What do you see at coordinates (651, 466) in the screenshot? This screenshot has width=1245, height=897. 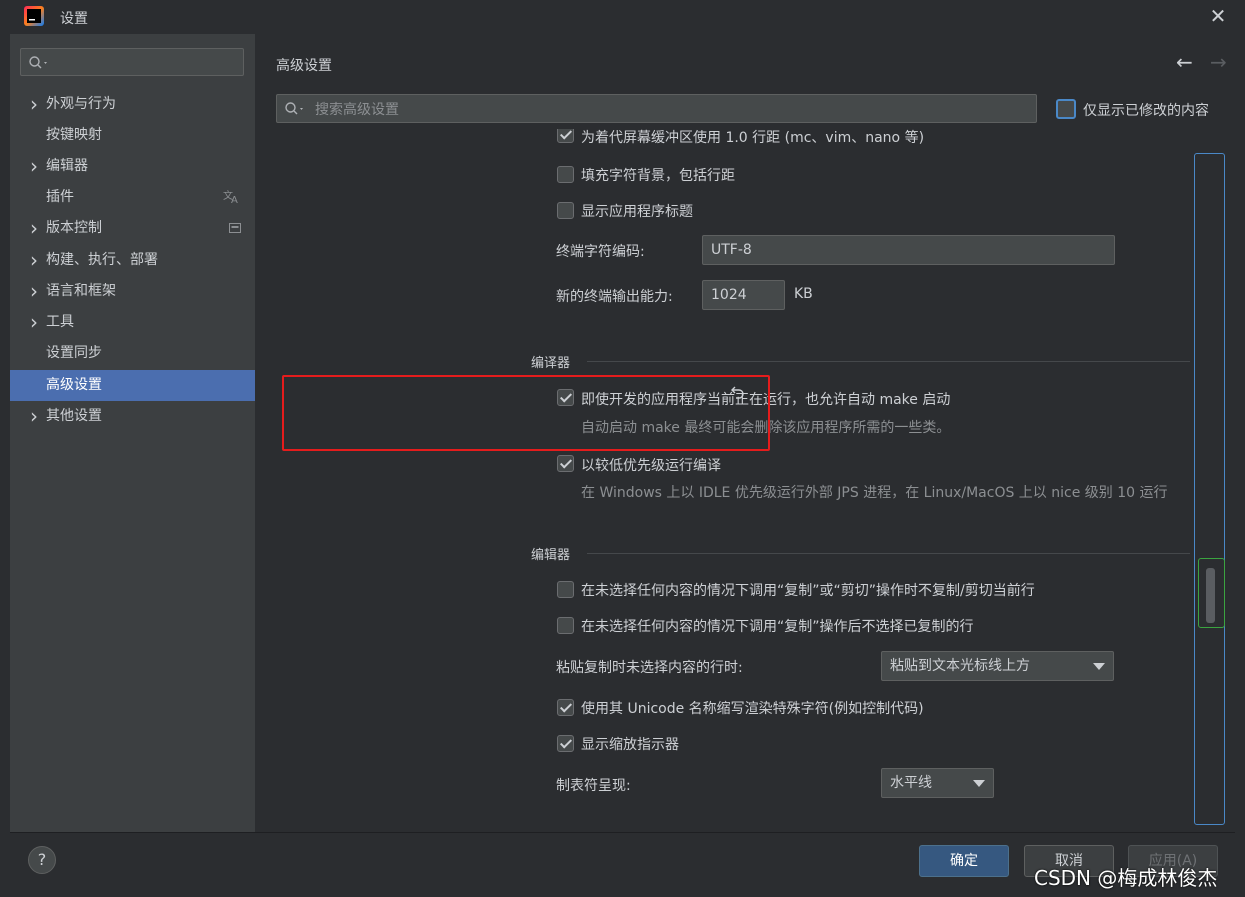 I see `low-priority-label: 以较低优先级运行编译` at bounding box center [651, 466].